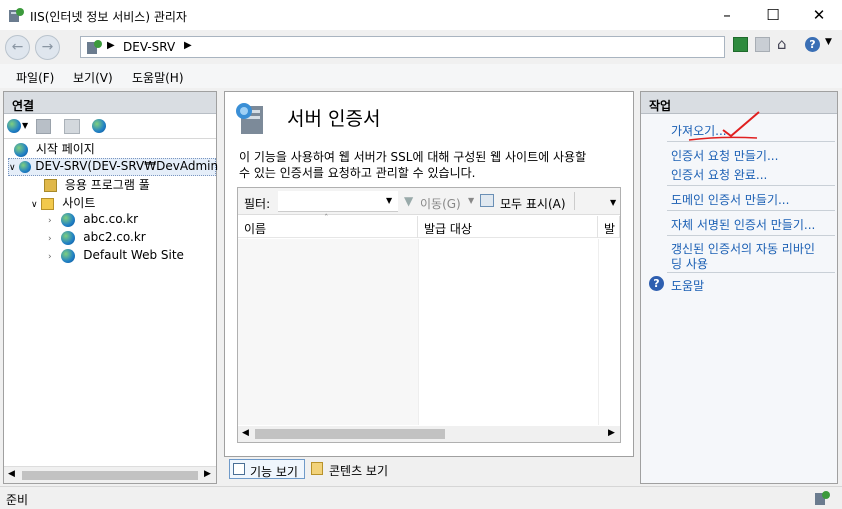  I want to click on tree-site-item: Default Web Site, so click(133, 255).